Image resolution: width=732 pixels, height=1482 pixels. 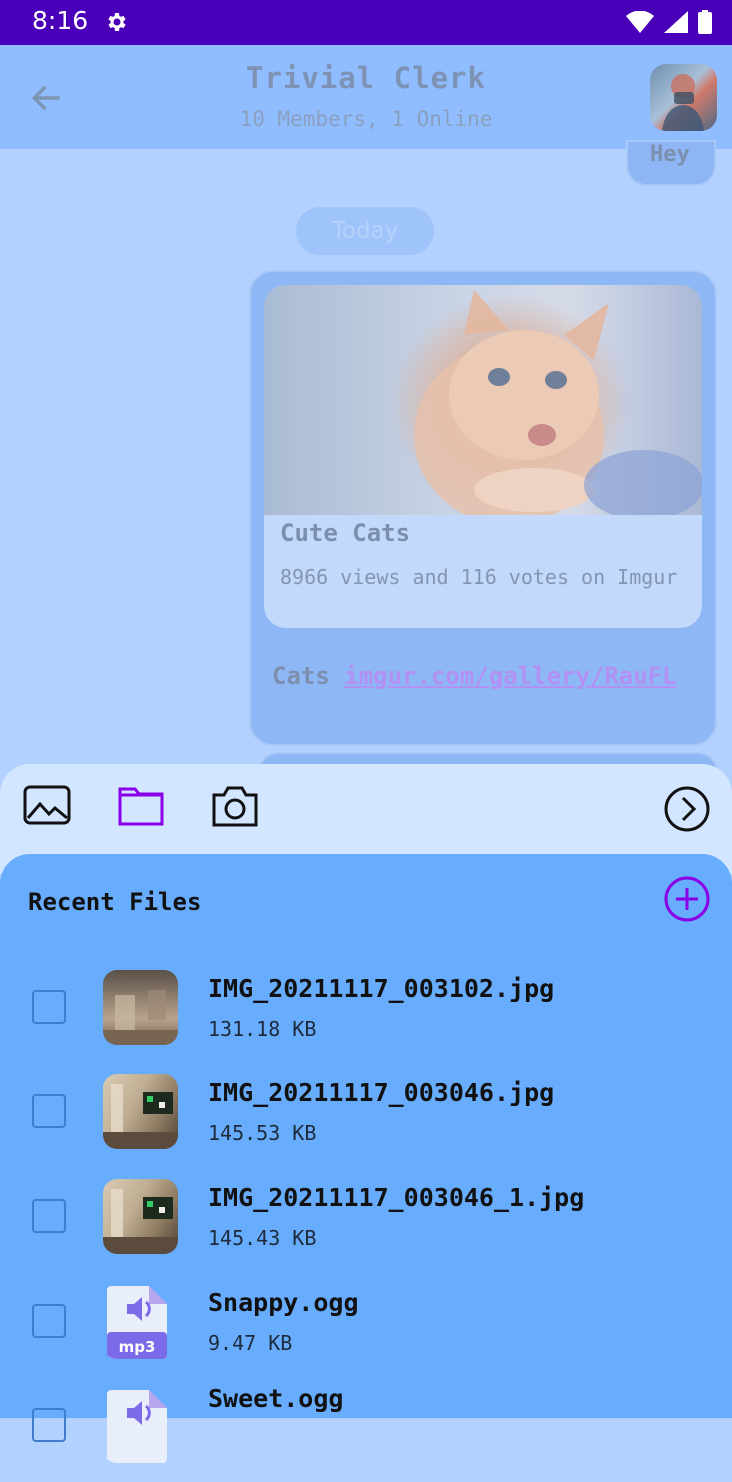 I want to click on cellular-signal-icon, so click(x=676, y=24).